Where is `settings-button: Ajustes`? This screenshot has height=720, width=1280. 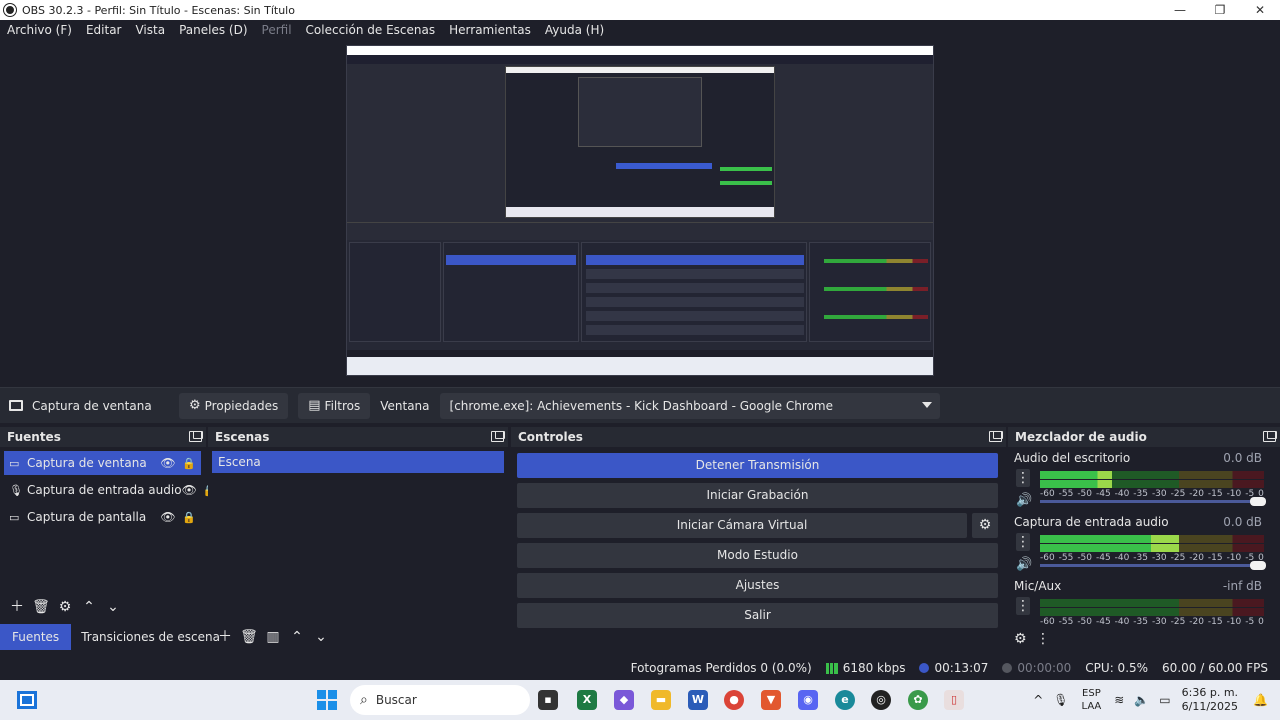 settings-button: Ajustes is located at coordinates (757, 585).